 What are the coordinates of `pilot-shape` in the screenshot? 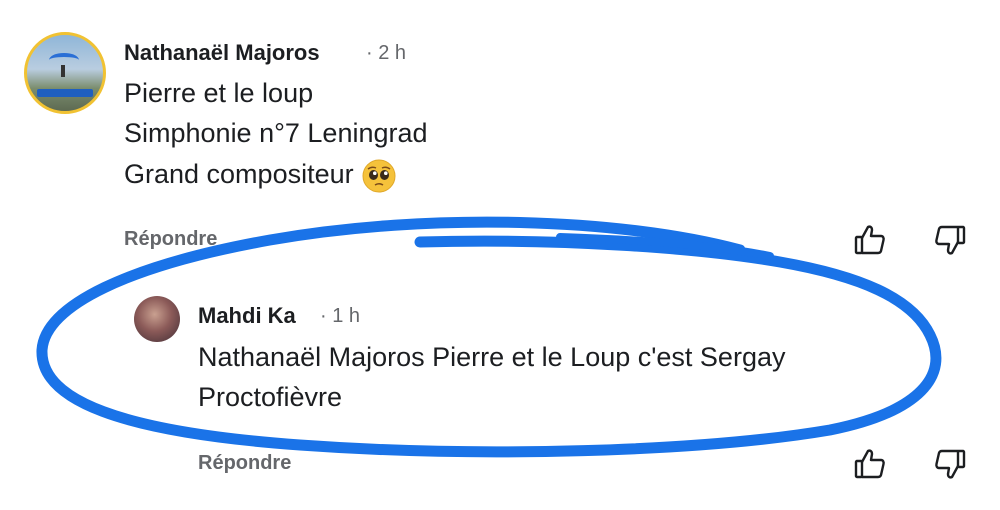 It's located at (63, 71).